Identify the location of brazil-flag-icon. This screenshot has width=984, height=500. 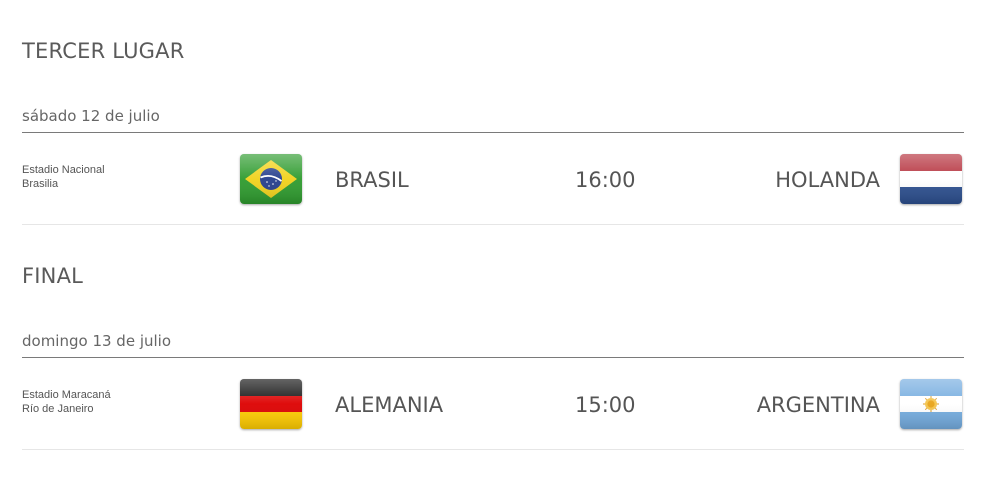
(271, 179).